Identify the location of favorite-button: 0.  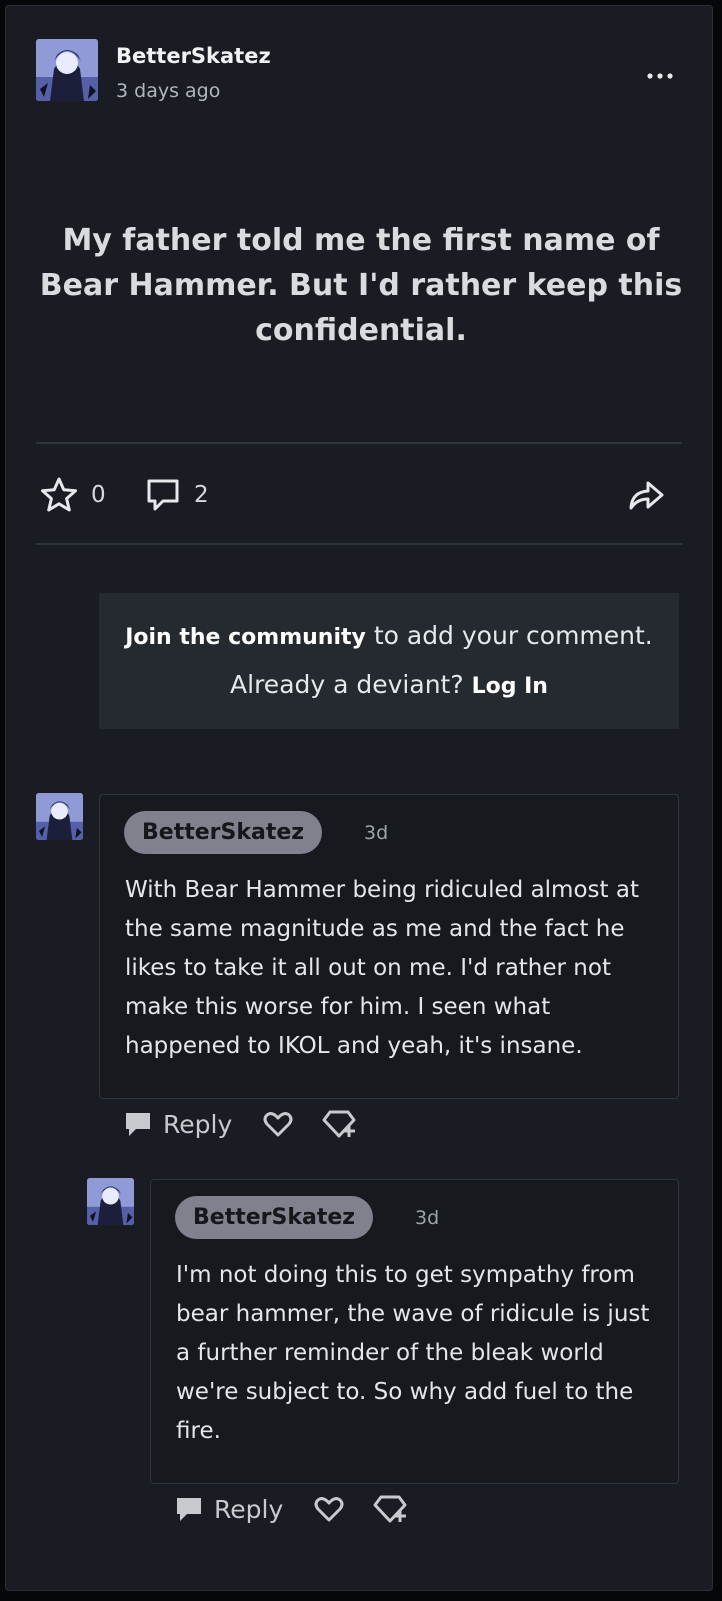
(72, 495).